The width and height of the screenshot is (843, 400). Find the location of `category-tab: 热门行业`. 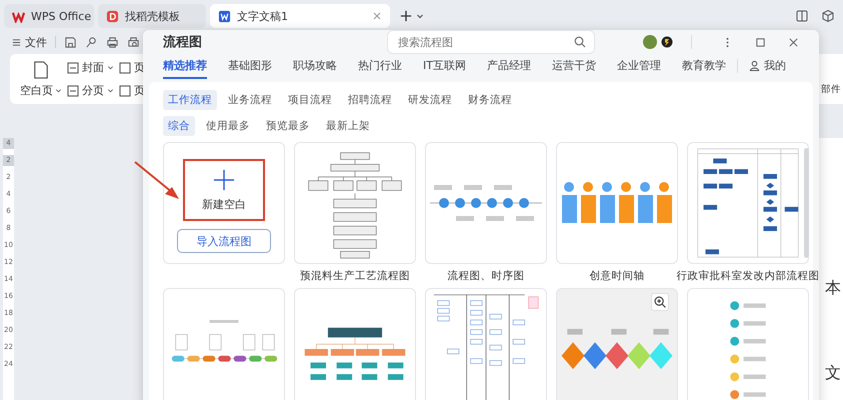

category-tab: 热门行业 is located at coordinates (380, 66).